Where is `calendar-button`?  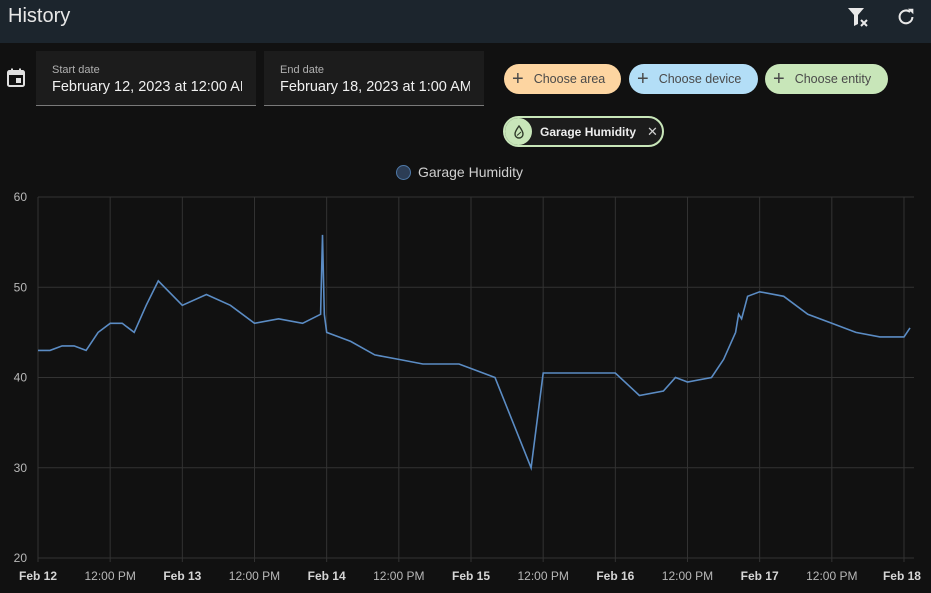
calendar-button is located at coordinates (16, 78).